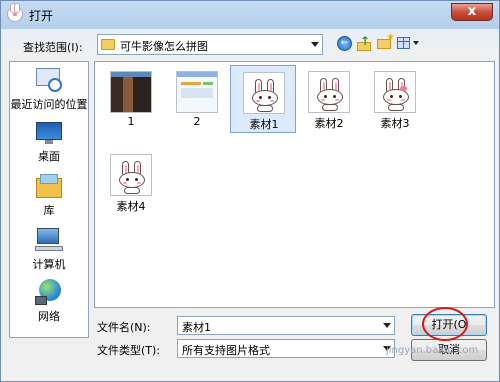 Image resolution: width=500 pixels, height=382 pixels. I want to click on file-item: 2, so click(197, 99).